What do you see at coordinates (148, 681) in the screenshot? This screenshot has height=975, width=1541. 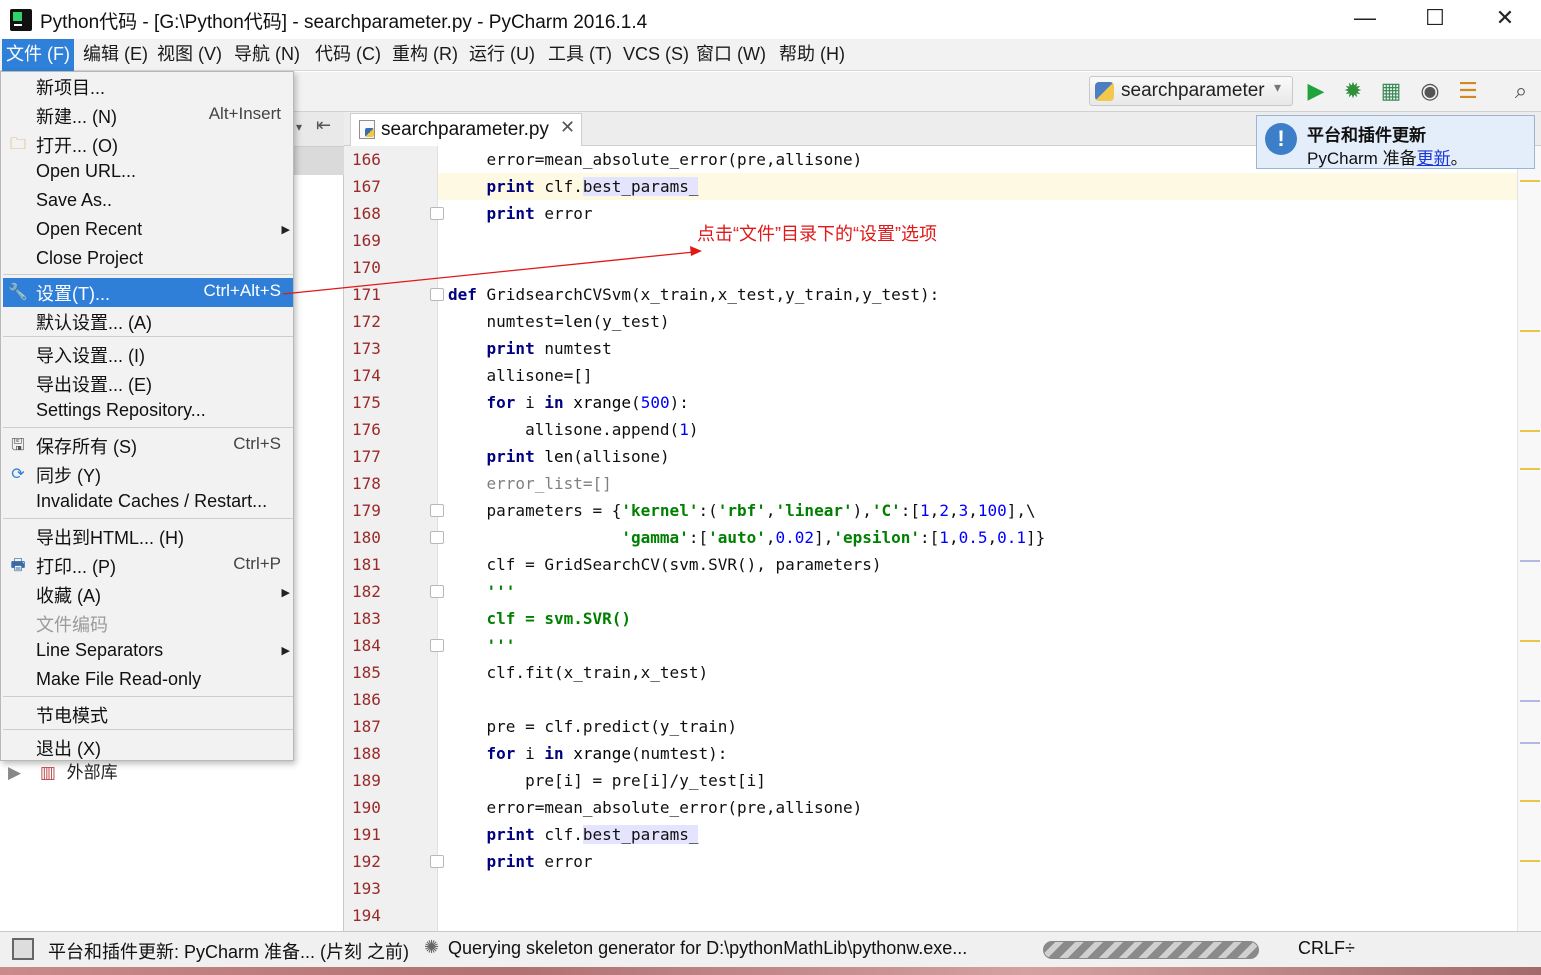 I see `file-menu-item: Make File Read-only` at bounding box center [148, 681].